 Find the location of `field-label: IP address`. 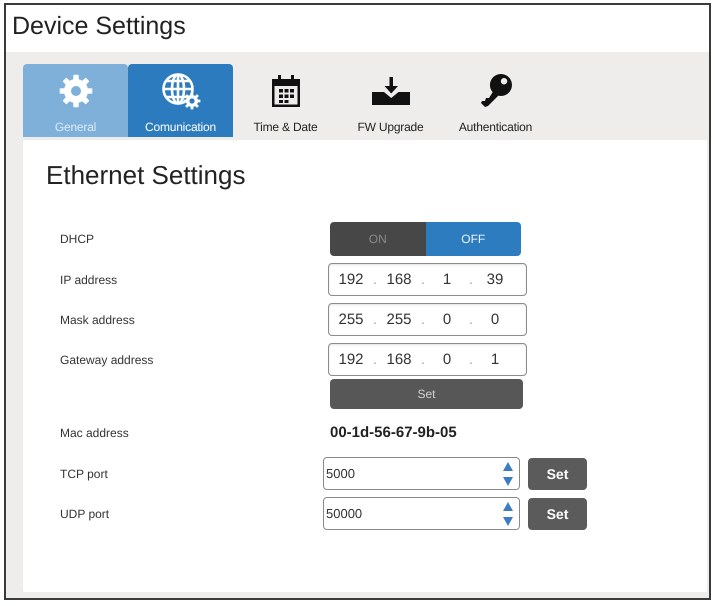

field-label: IP address is located at coordinates (89, 279).